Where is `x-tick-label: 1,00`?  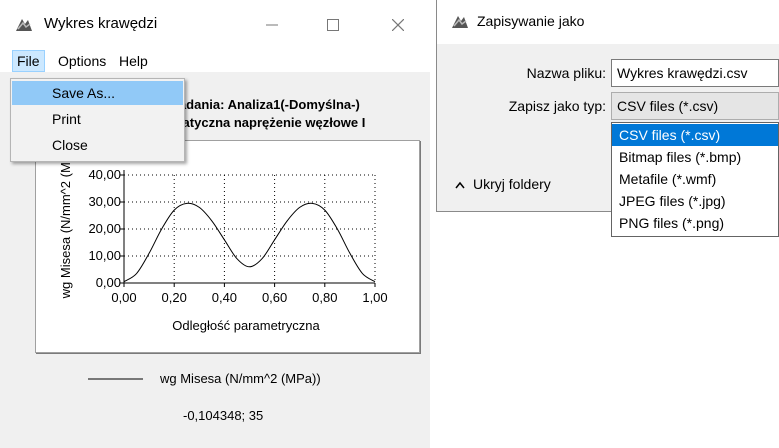
x-tick-label: 1,00 is located at coordinates (374, 297).